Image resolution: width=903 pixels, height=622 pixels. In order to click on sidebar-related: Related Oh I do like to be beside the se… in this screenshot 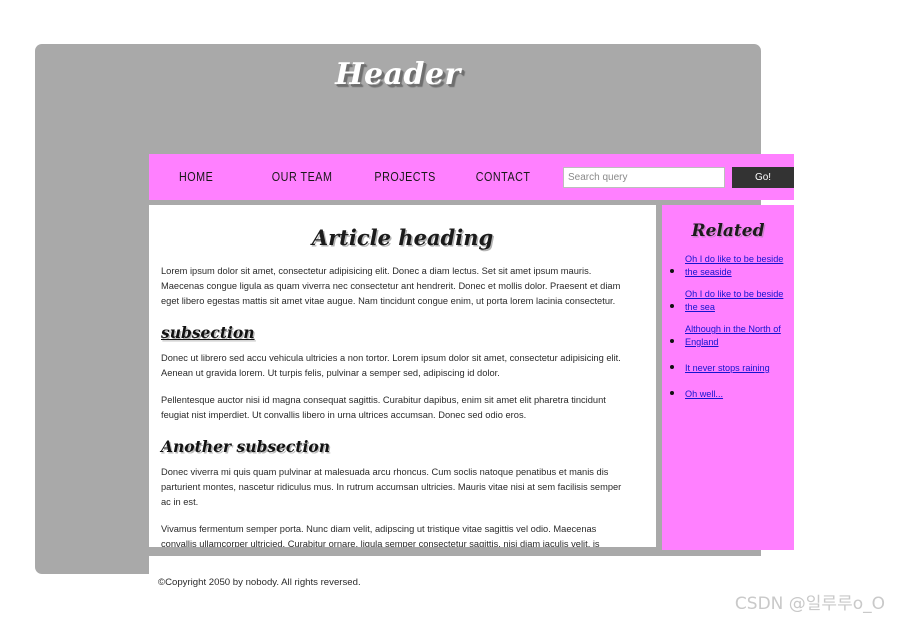, I will do `click(728, 377)`.